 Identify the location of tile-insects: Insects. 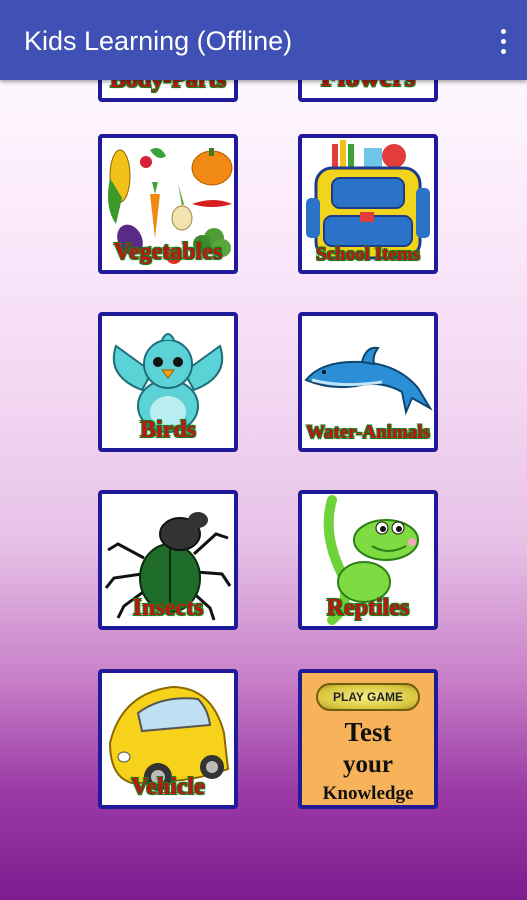
(168, 560).